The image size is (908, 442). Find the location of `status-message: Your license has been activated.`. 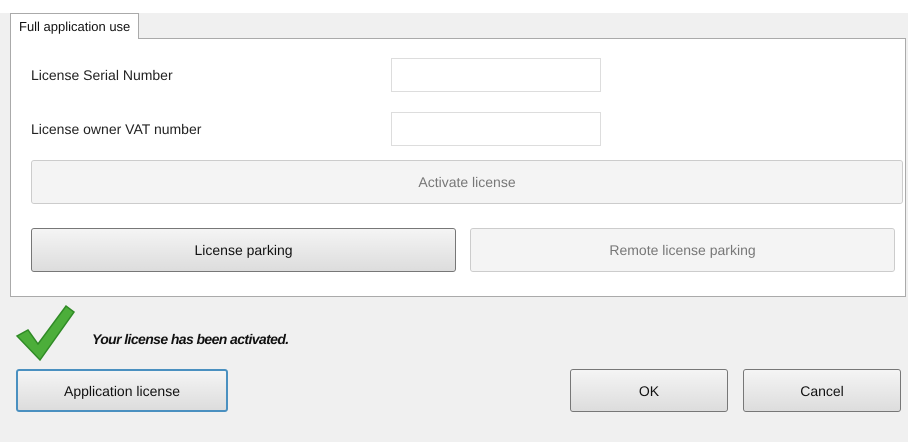

status-message: Your license has been activated. is located at coordinates (190, 339).